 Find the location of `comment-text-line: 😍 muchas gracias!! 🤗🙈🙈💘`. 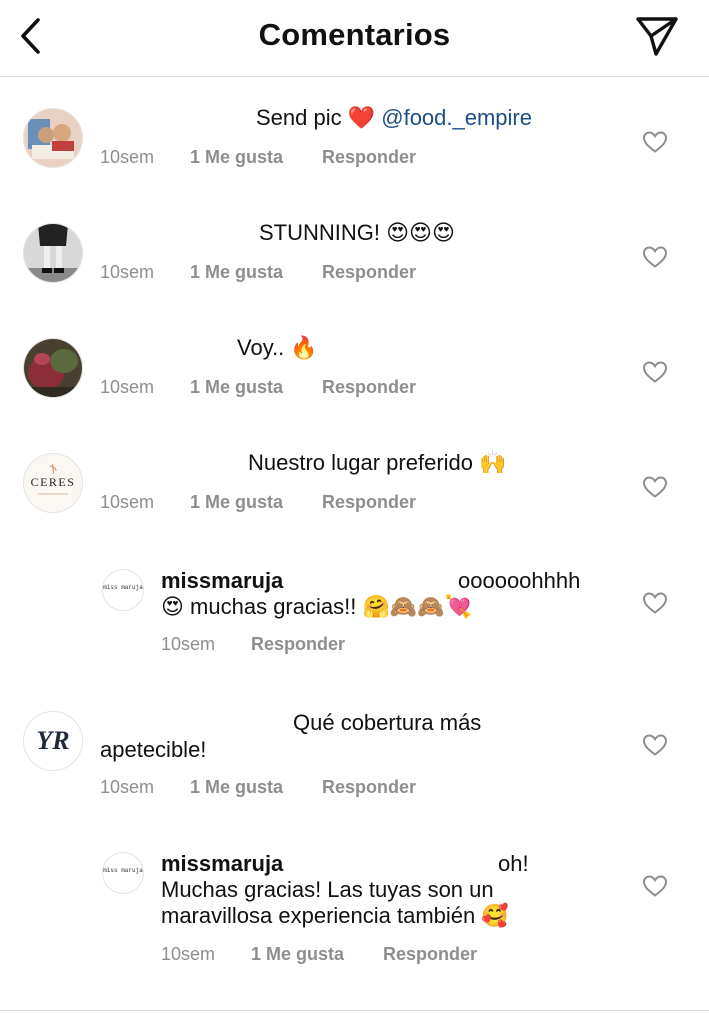

comment-text-line: 😍 muchas gracias!! 🤗🙈🙈💘 is located at coordinates (317, 606).